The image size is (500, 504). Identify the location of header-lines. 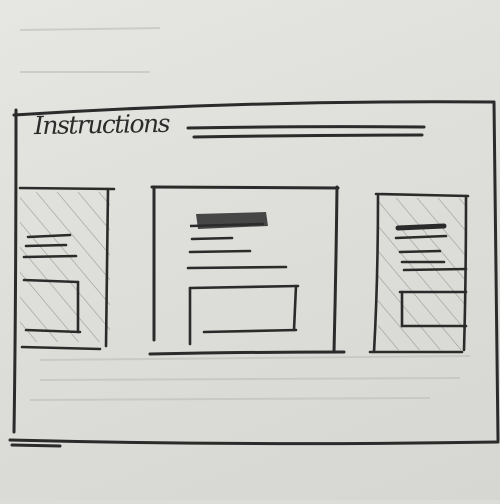
(306, 132).